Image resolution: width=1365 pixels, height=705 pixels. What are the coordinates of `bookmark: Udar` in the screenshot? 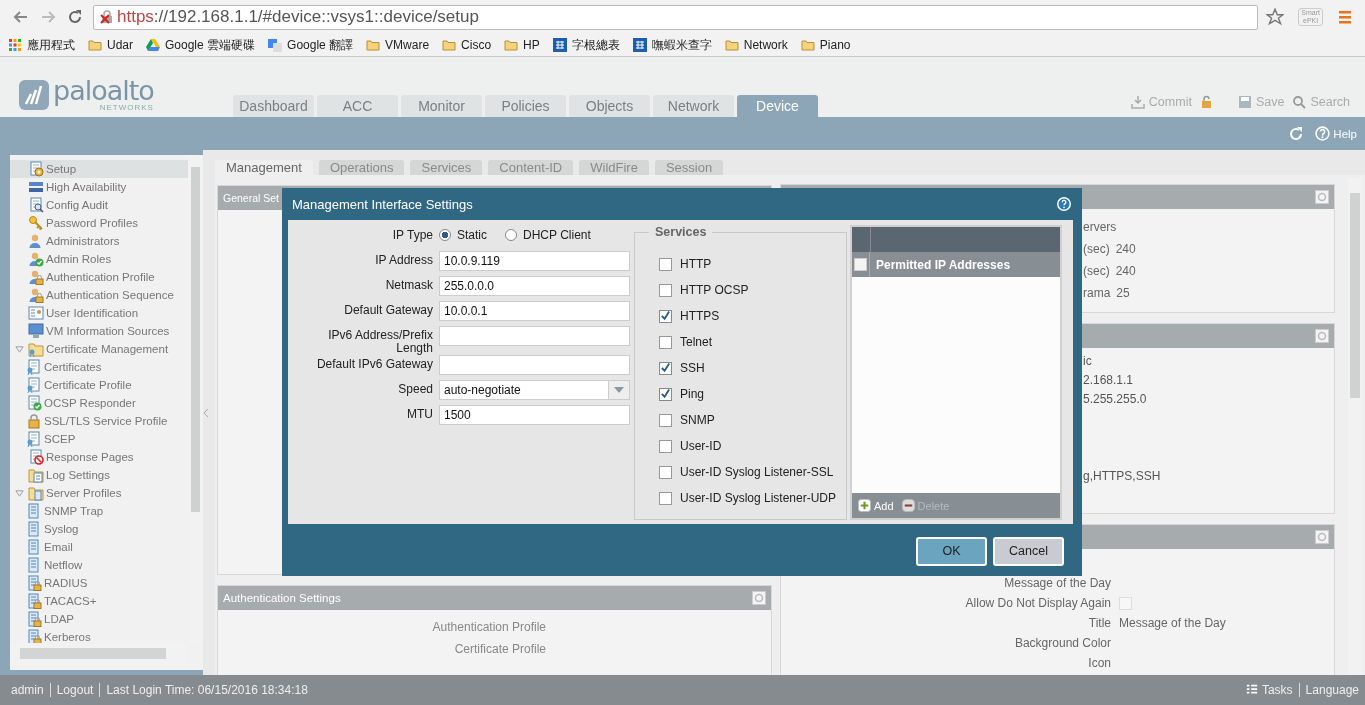 It's located at (110, 45).